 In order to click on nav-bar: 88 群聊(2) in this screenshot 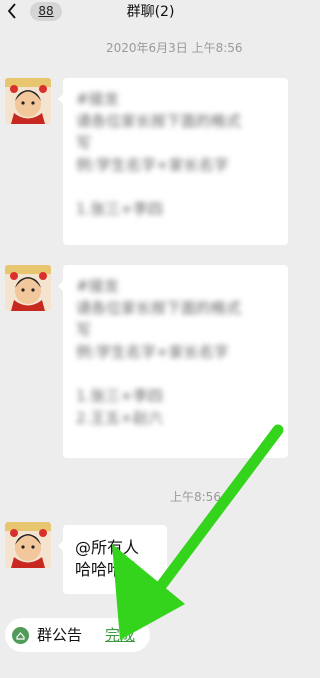, I will do `click(150, 14)`.